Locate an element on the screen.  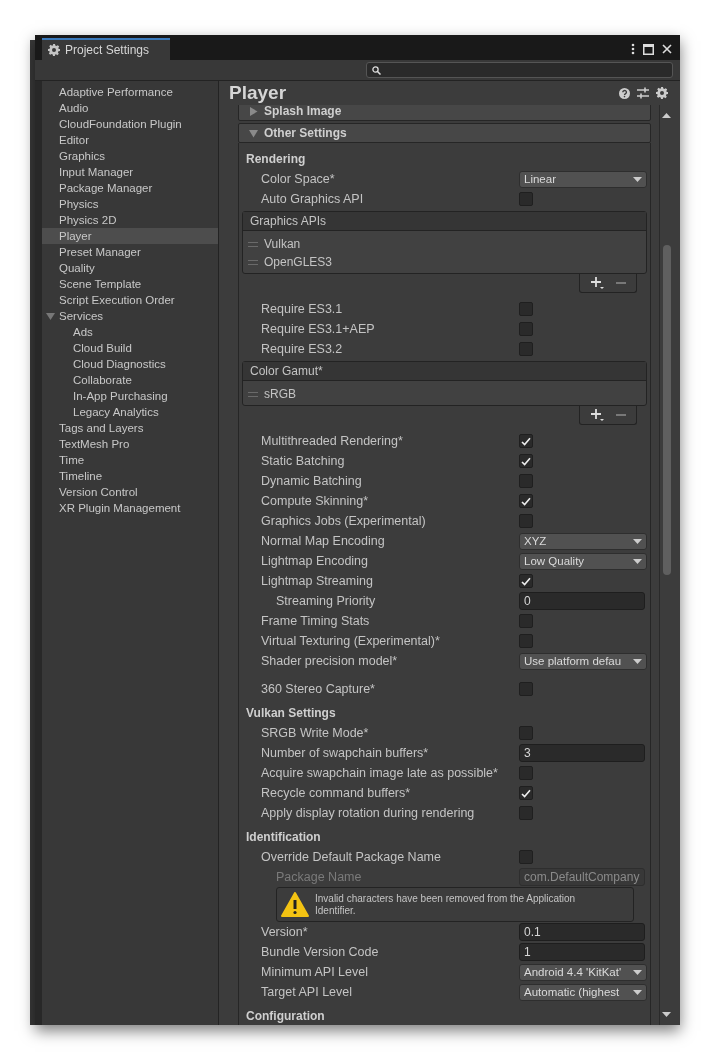
scroll-down-icon is located at coordinates (666, 1014).